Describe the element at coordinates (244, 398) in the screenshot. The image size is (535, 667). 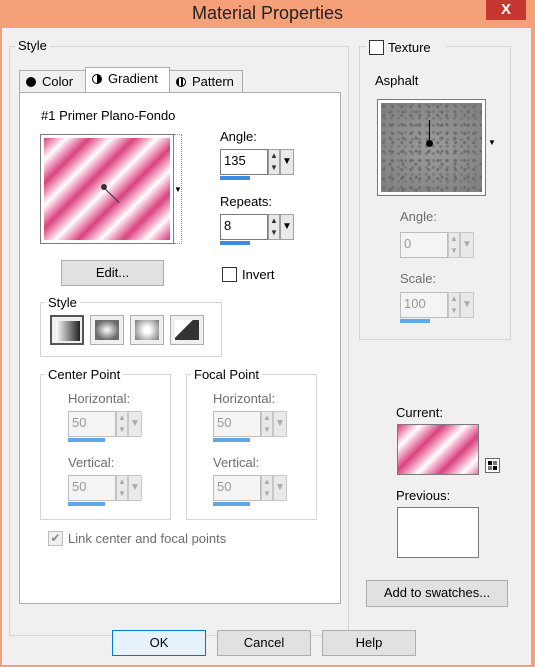
I see `focal-horizontal-label: Horizontal:` at that location.